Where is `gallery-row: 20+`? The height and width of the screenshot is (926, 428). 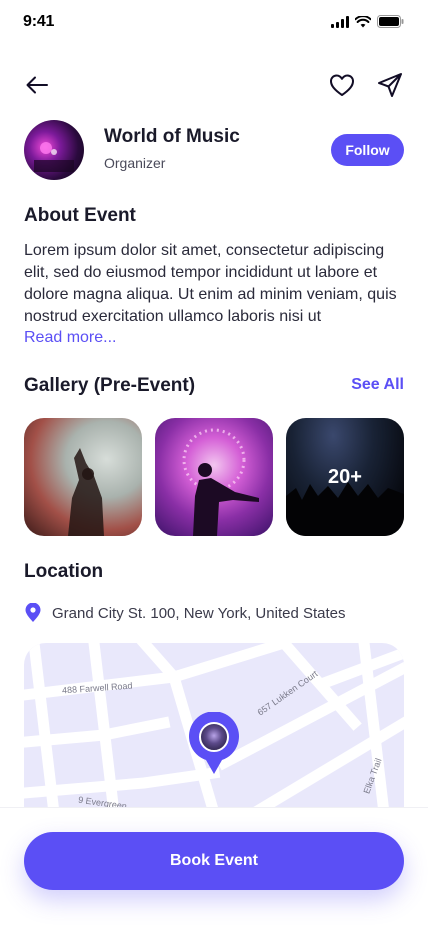
gallery-row: 20+ is located at coordinates (214, 477).